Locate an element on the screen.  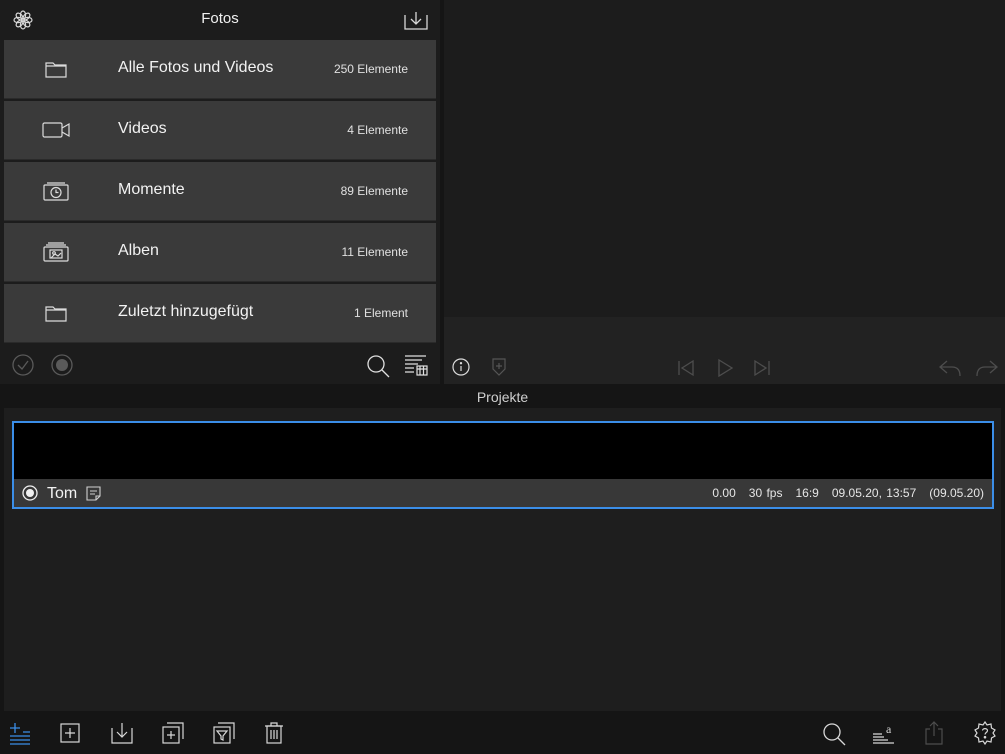
library-item-count: 1 Element is located at coordinates (380, 313).